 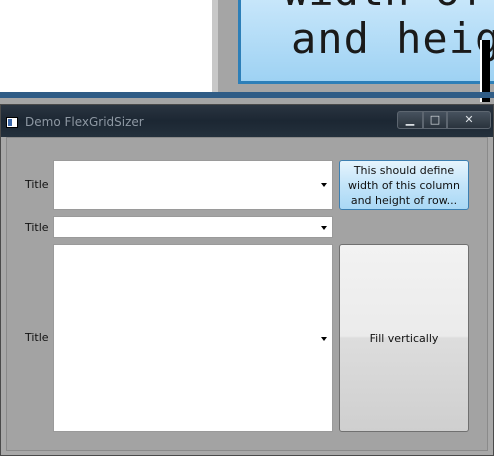 What do you see at coordinates (193, 185) in the screenshot?
I see `row1-combobox` at bounding box center [193, 185].